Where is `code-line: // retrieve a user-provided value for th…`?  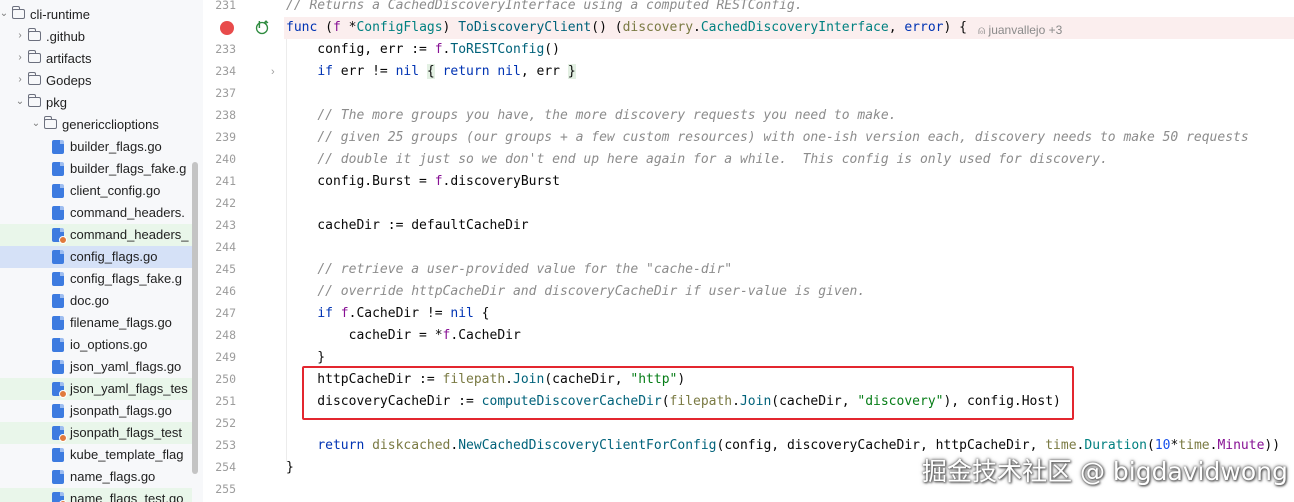
code-line: // retrieve a user-provided value for th… is located at coordinates (789, 270).